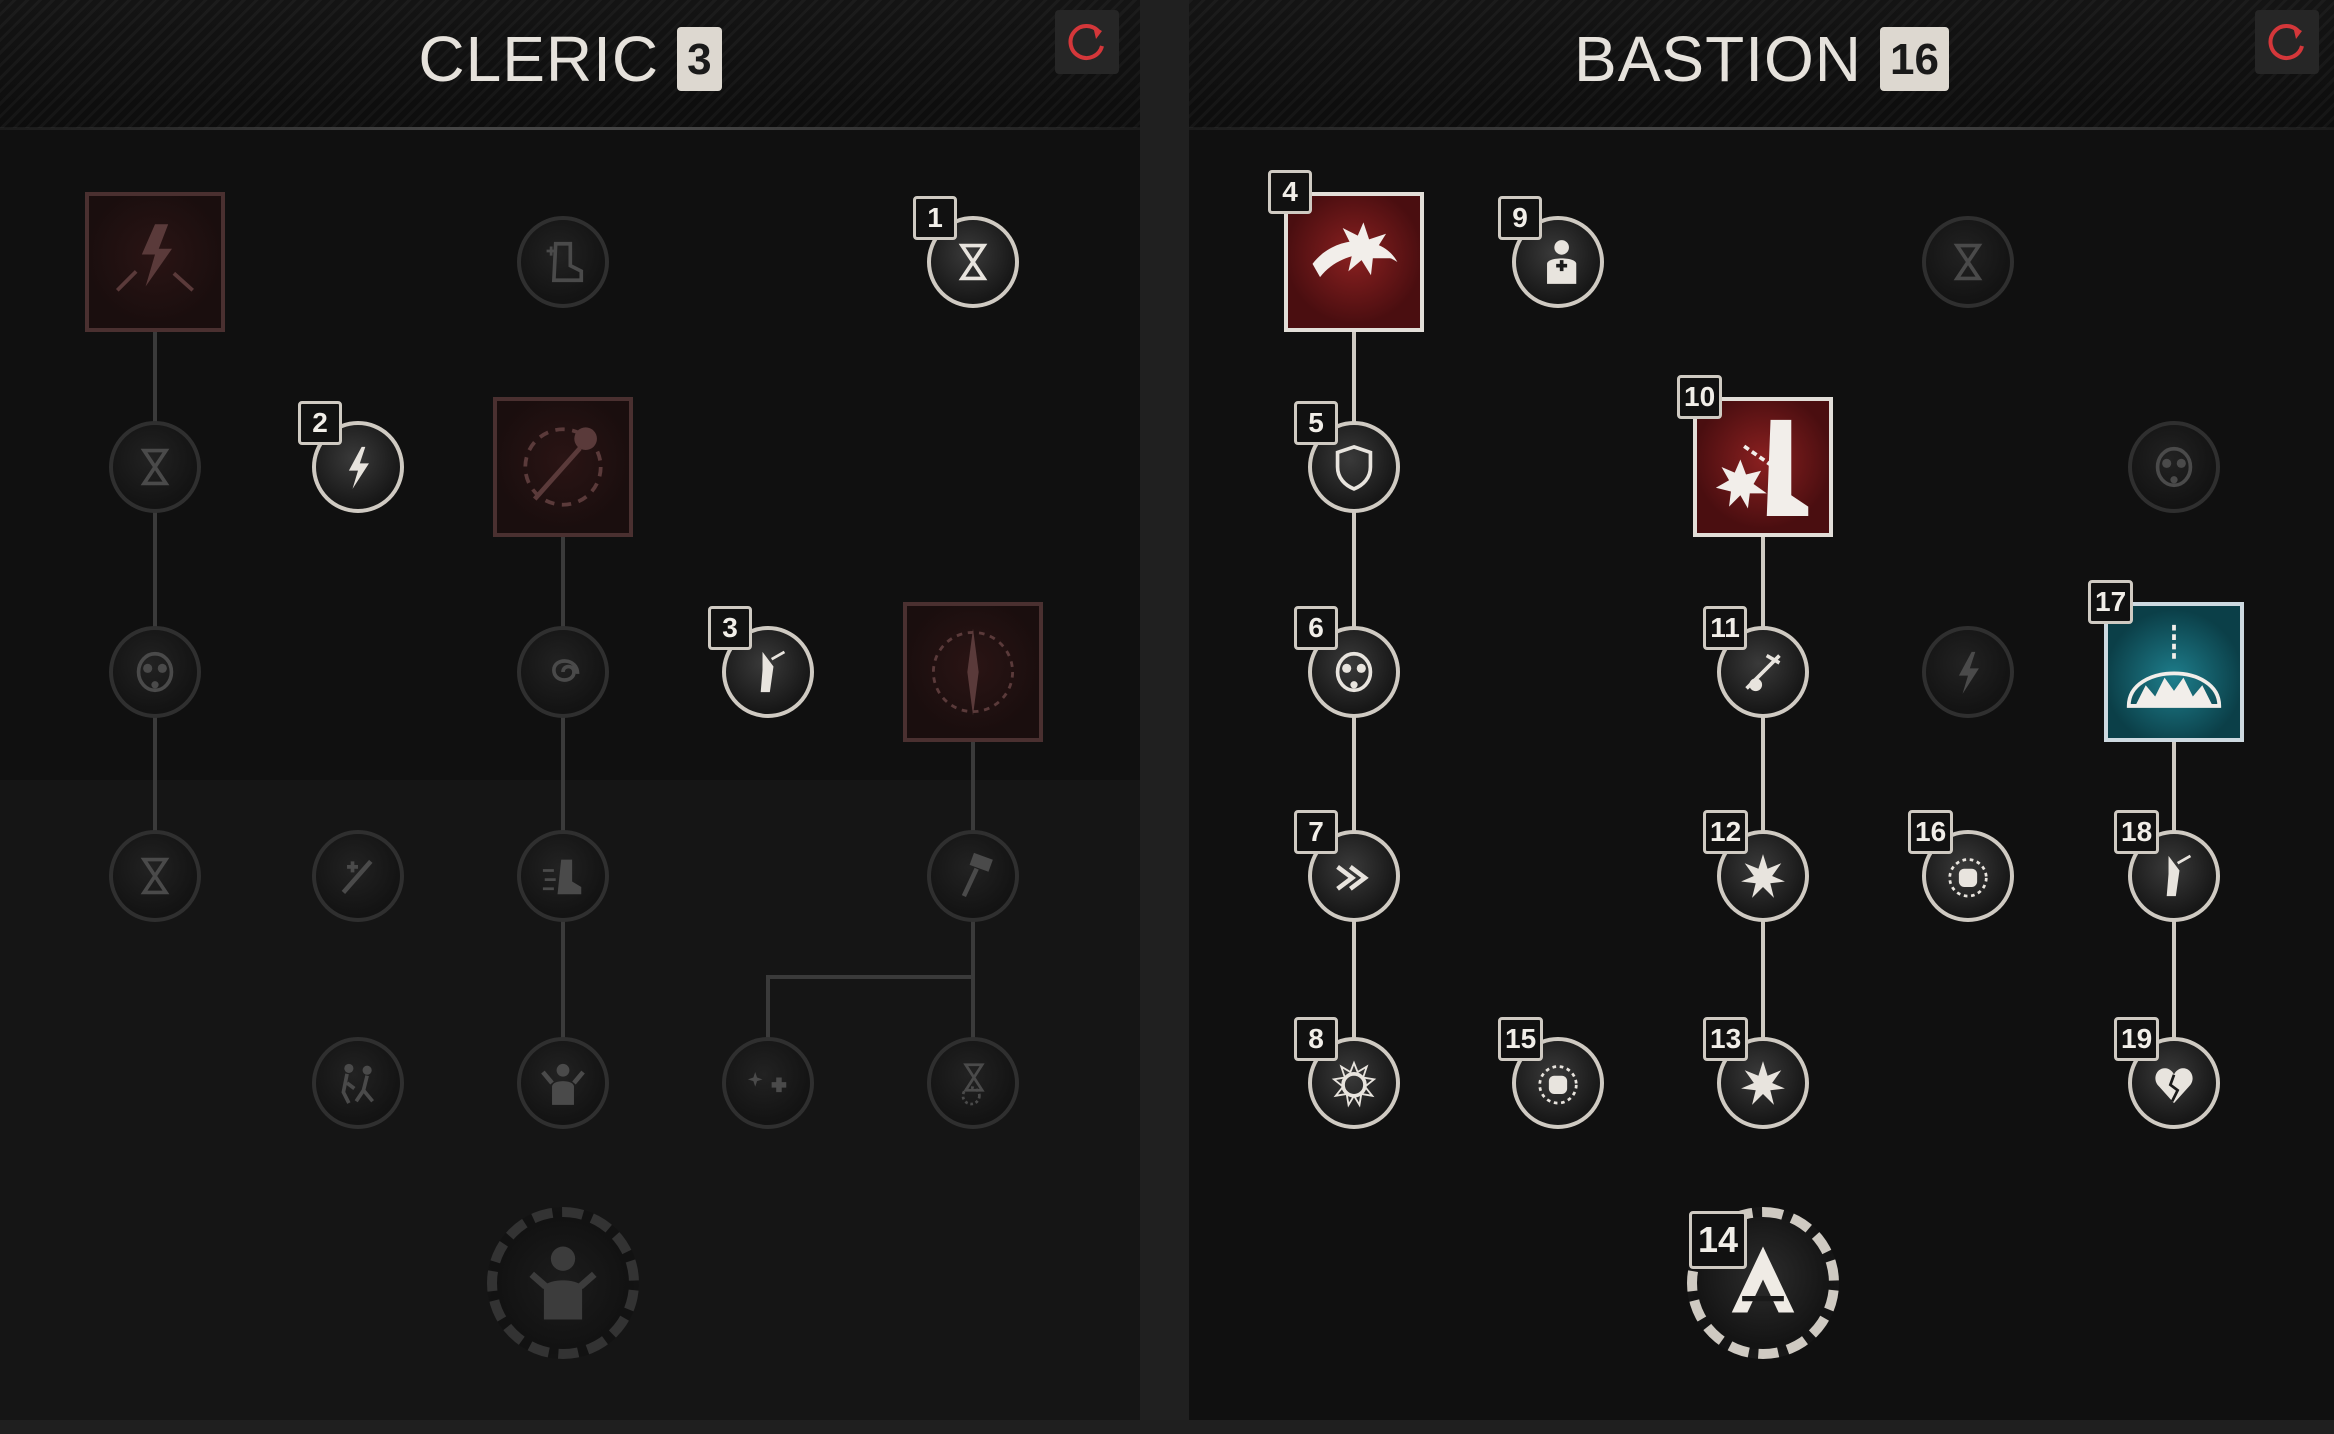 This screenshot has width=2334, height=1434. What do you see at coordinates (1167, 1427) in the screenshot?
I see `bottom-strip` at bounding box center [1167, 1427].